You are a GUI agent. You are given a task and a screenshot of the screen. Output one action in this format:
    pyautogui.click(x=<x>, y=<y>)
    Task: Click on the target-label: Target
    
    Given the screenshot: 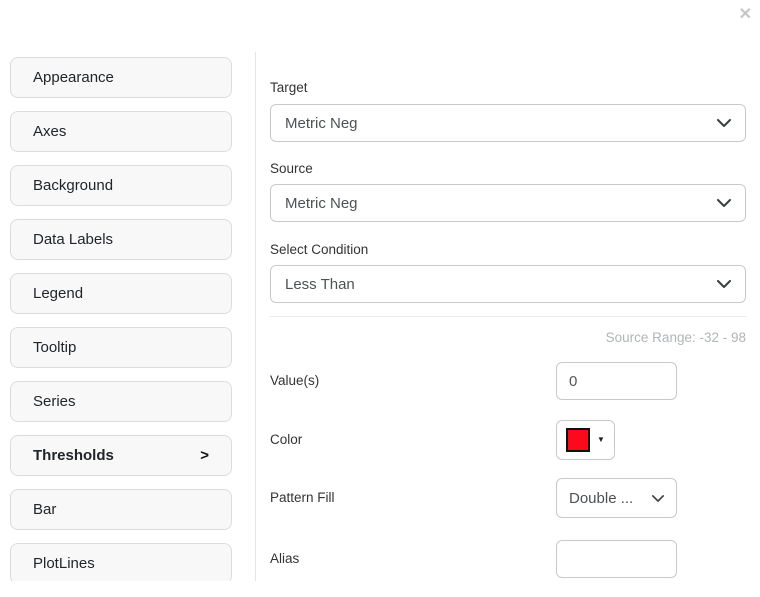 What is the action you would take?
    pyautogui.click(x=289, y=87)
    